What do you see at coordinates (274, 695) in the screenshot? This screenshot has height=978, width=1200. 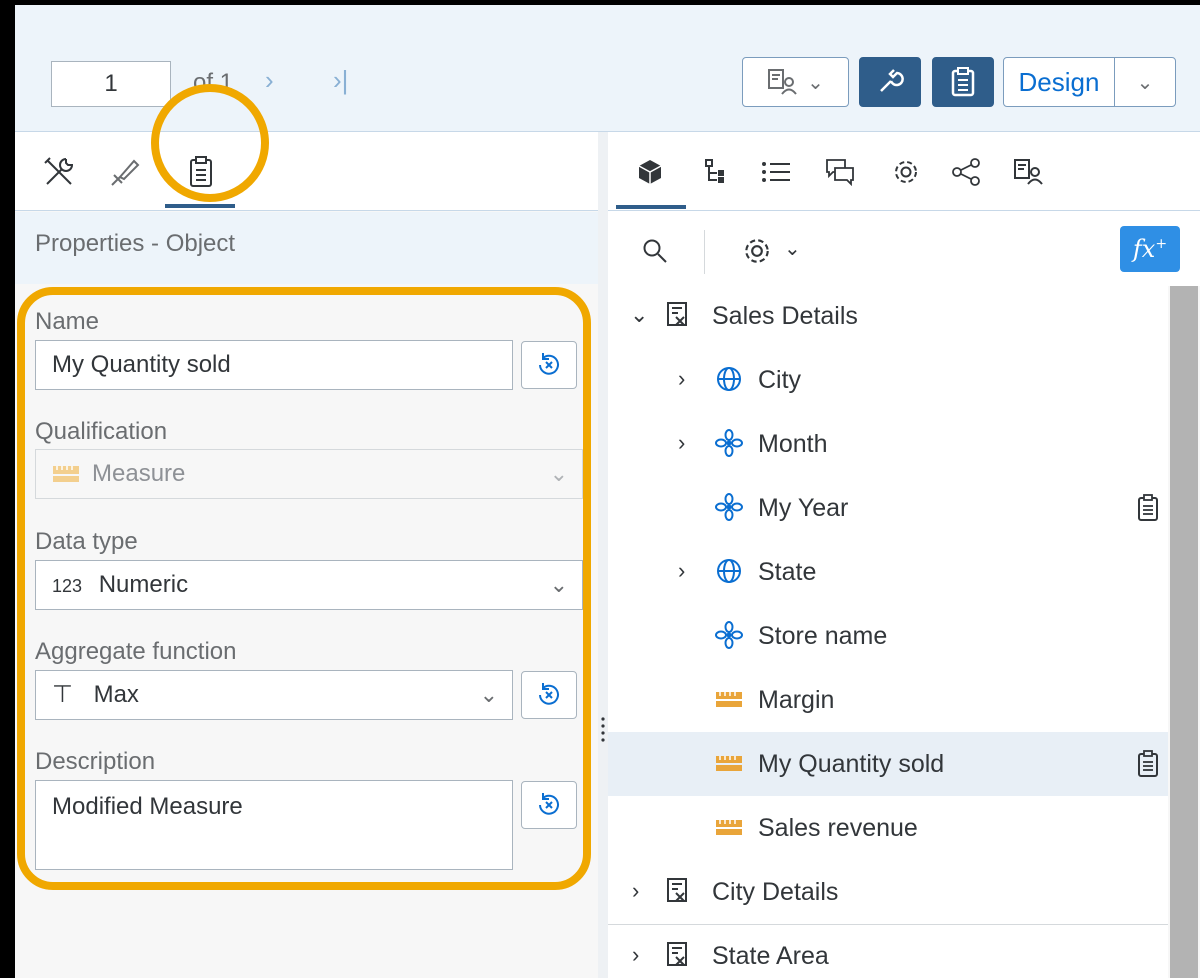 I see `aggregate-select: ⊤ Max ⌄` at bounding box center [274, 695].